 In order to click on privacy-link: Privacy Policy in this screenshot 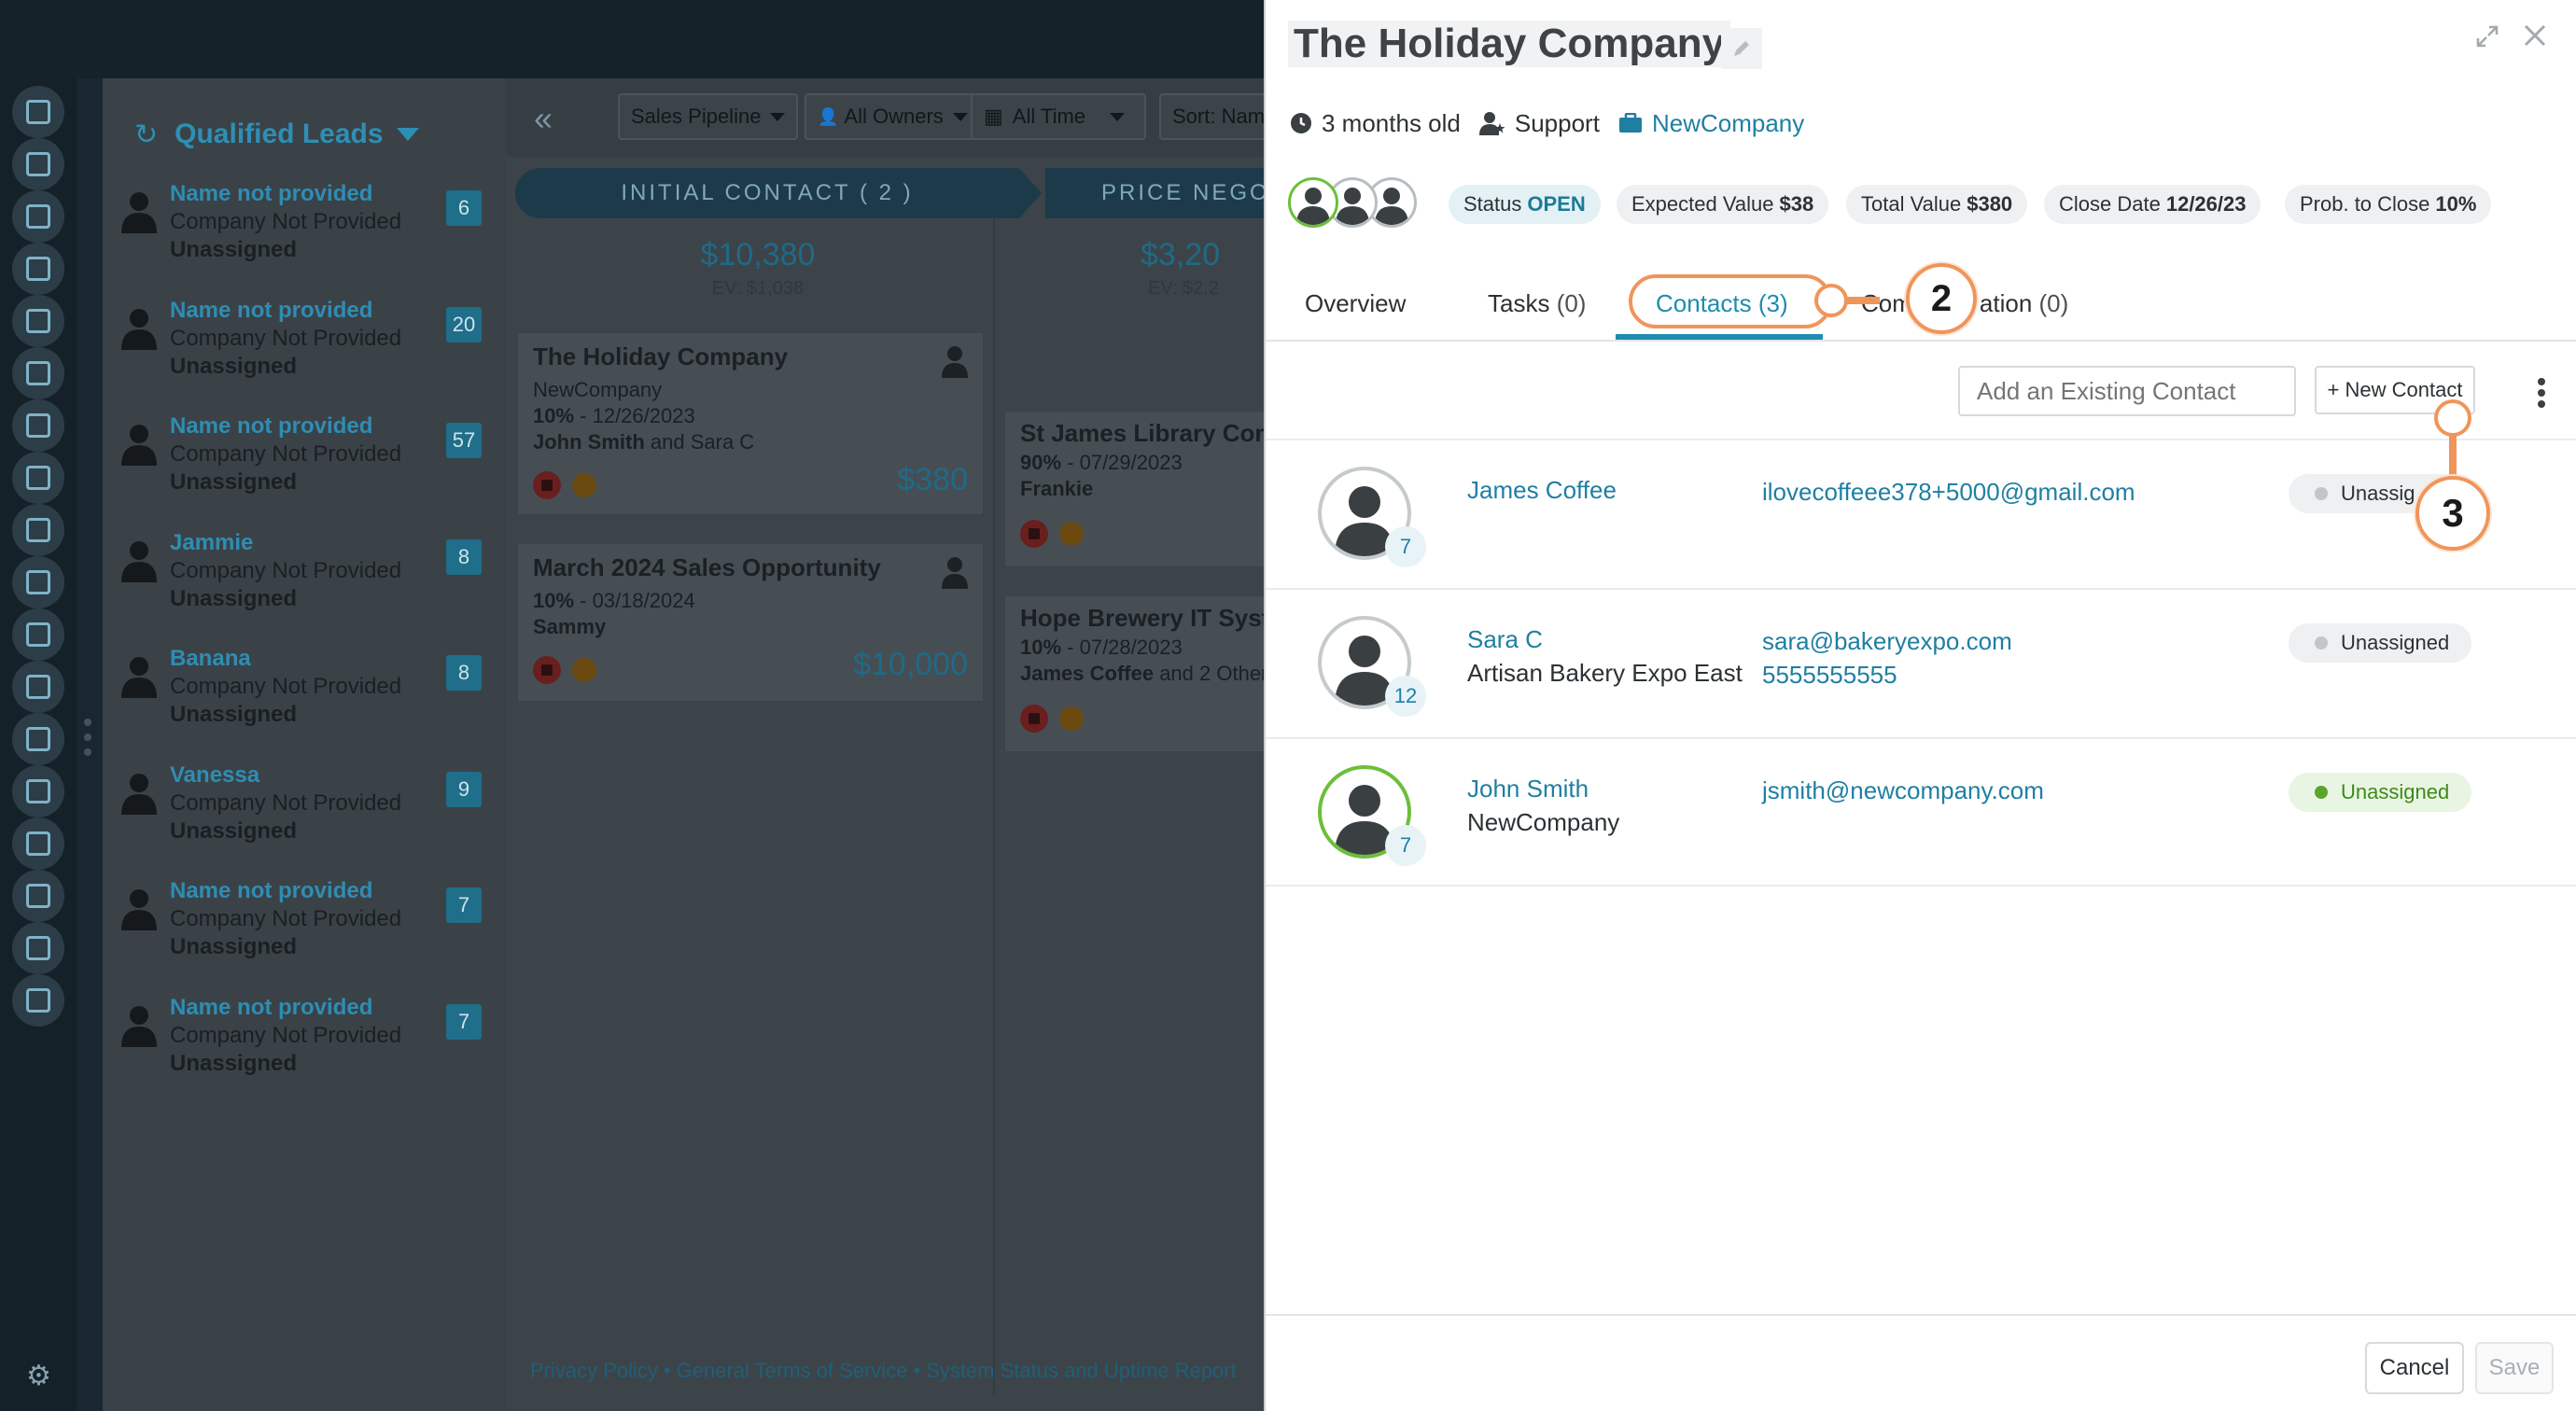, I will do `click(594, 1370)`.